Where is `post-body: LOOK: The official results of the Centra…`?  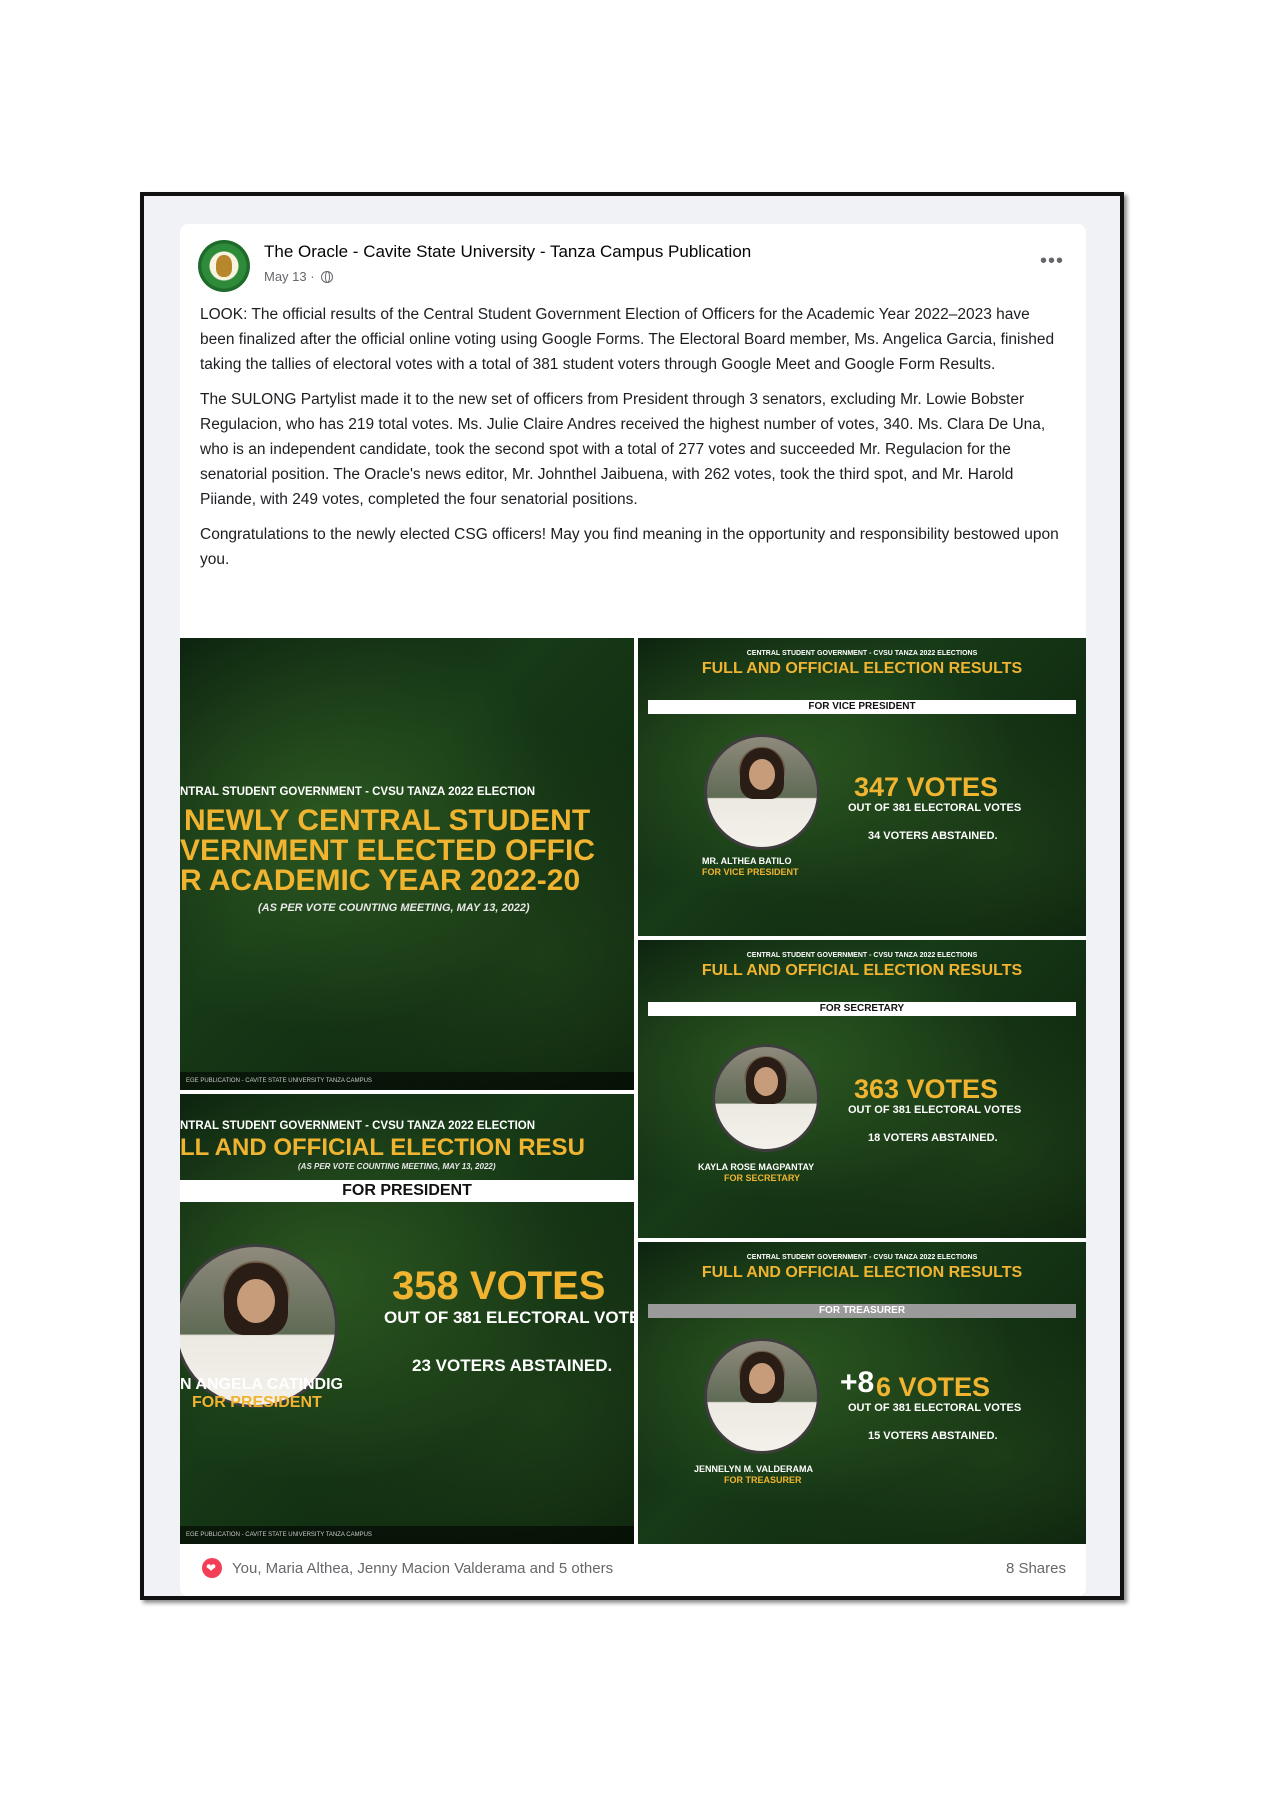 post-body: LOOK: The official results of the Centra… is located at coordinates (630, 442).